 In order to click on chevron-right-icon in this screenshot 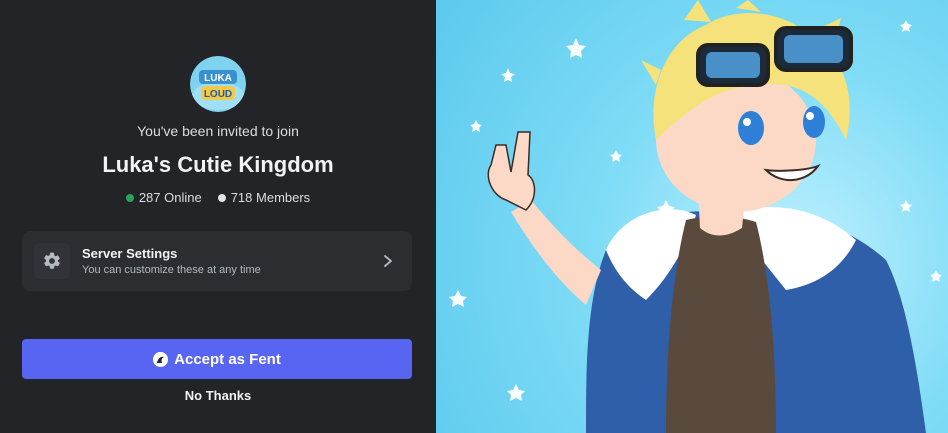, I will do `click(388, 261)`.